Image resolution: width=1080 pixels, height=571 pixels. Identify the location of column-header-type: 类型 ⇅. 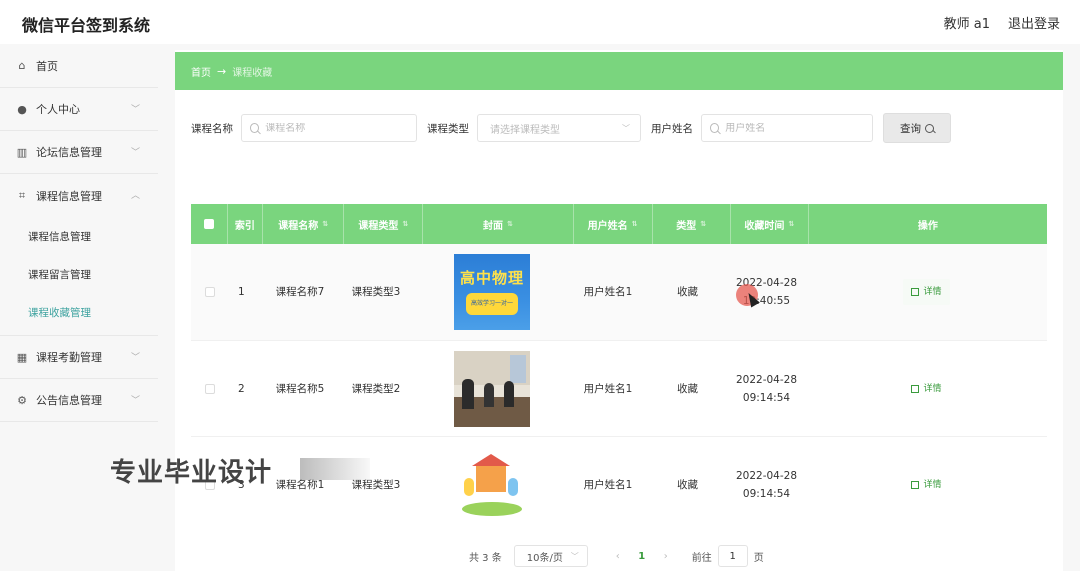
(692, 224).